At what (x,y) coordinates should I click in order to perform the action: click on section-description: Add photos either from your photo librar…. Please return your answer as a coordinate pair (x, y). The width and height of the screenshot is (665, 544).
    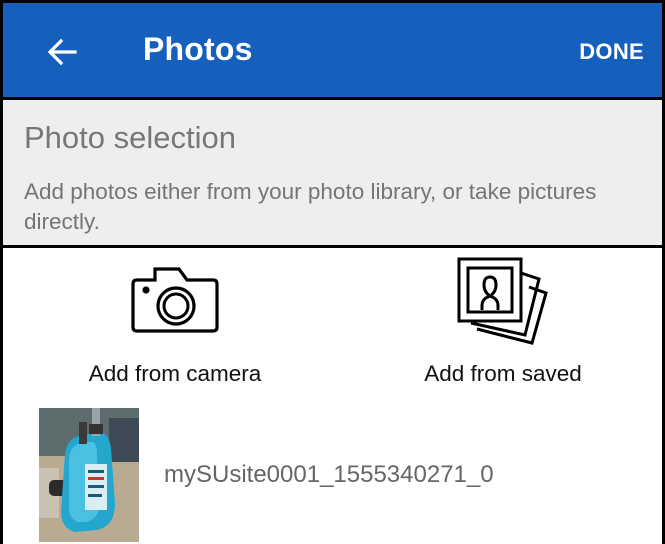
    Looking at the image, I should click on (310, 206).